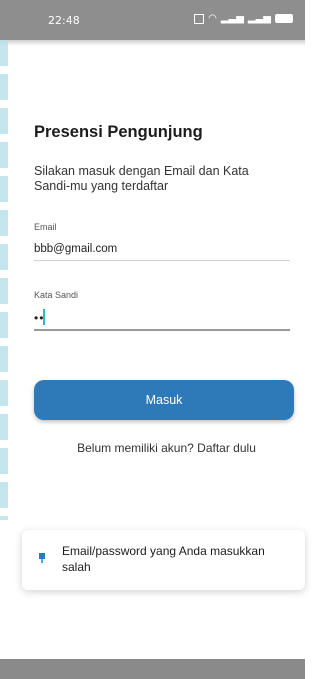 This screenshot has height=679, width=320. I want to click on login-button: Masuk, so click(164, 400).